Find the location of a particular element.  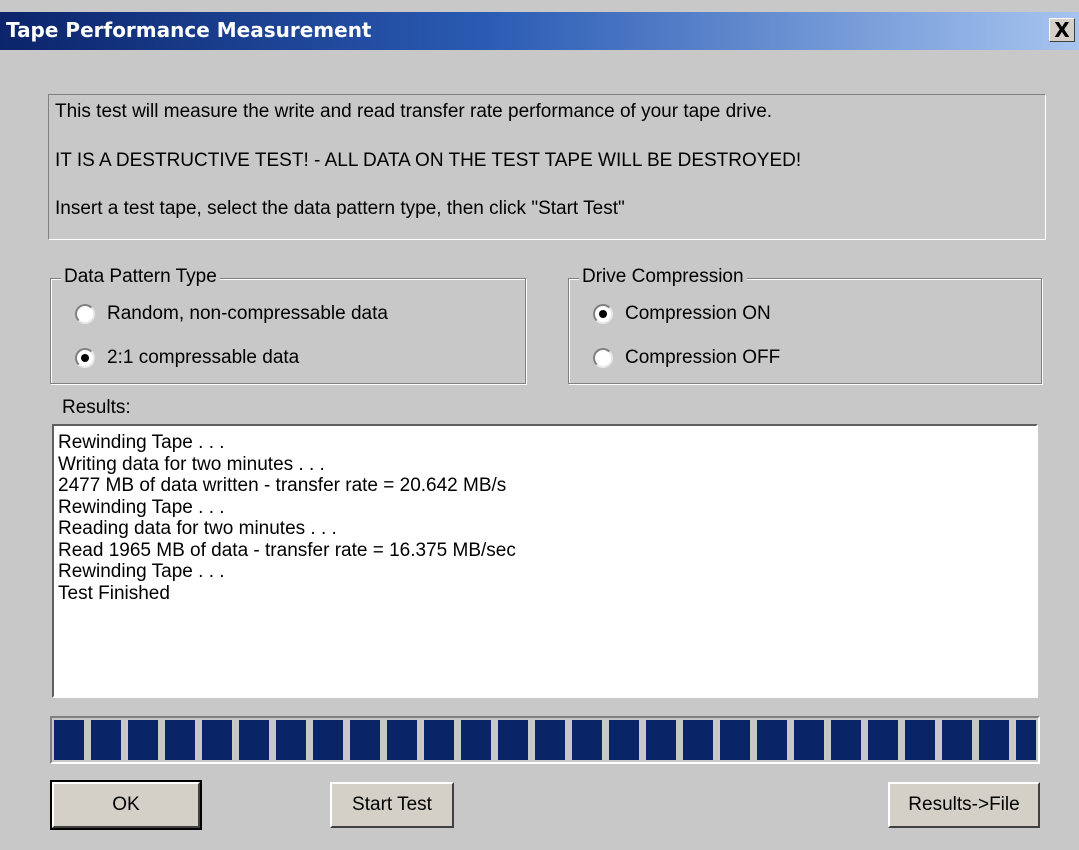

progress-bar is located at coordinates (545, 740).